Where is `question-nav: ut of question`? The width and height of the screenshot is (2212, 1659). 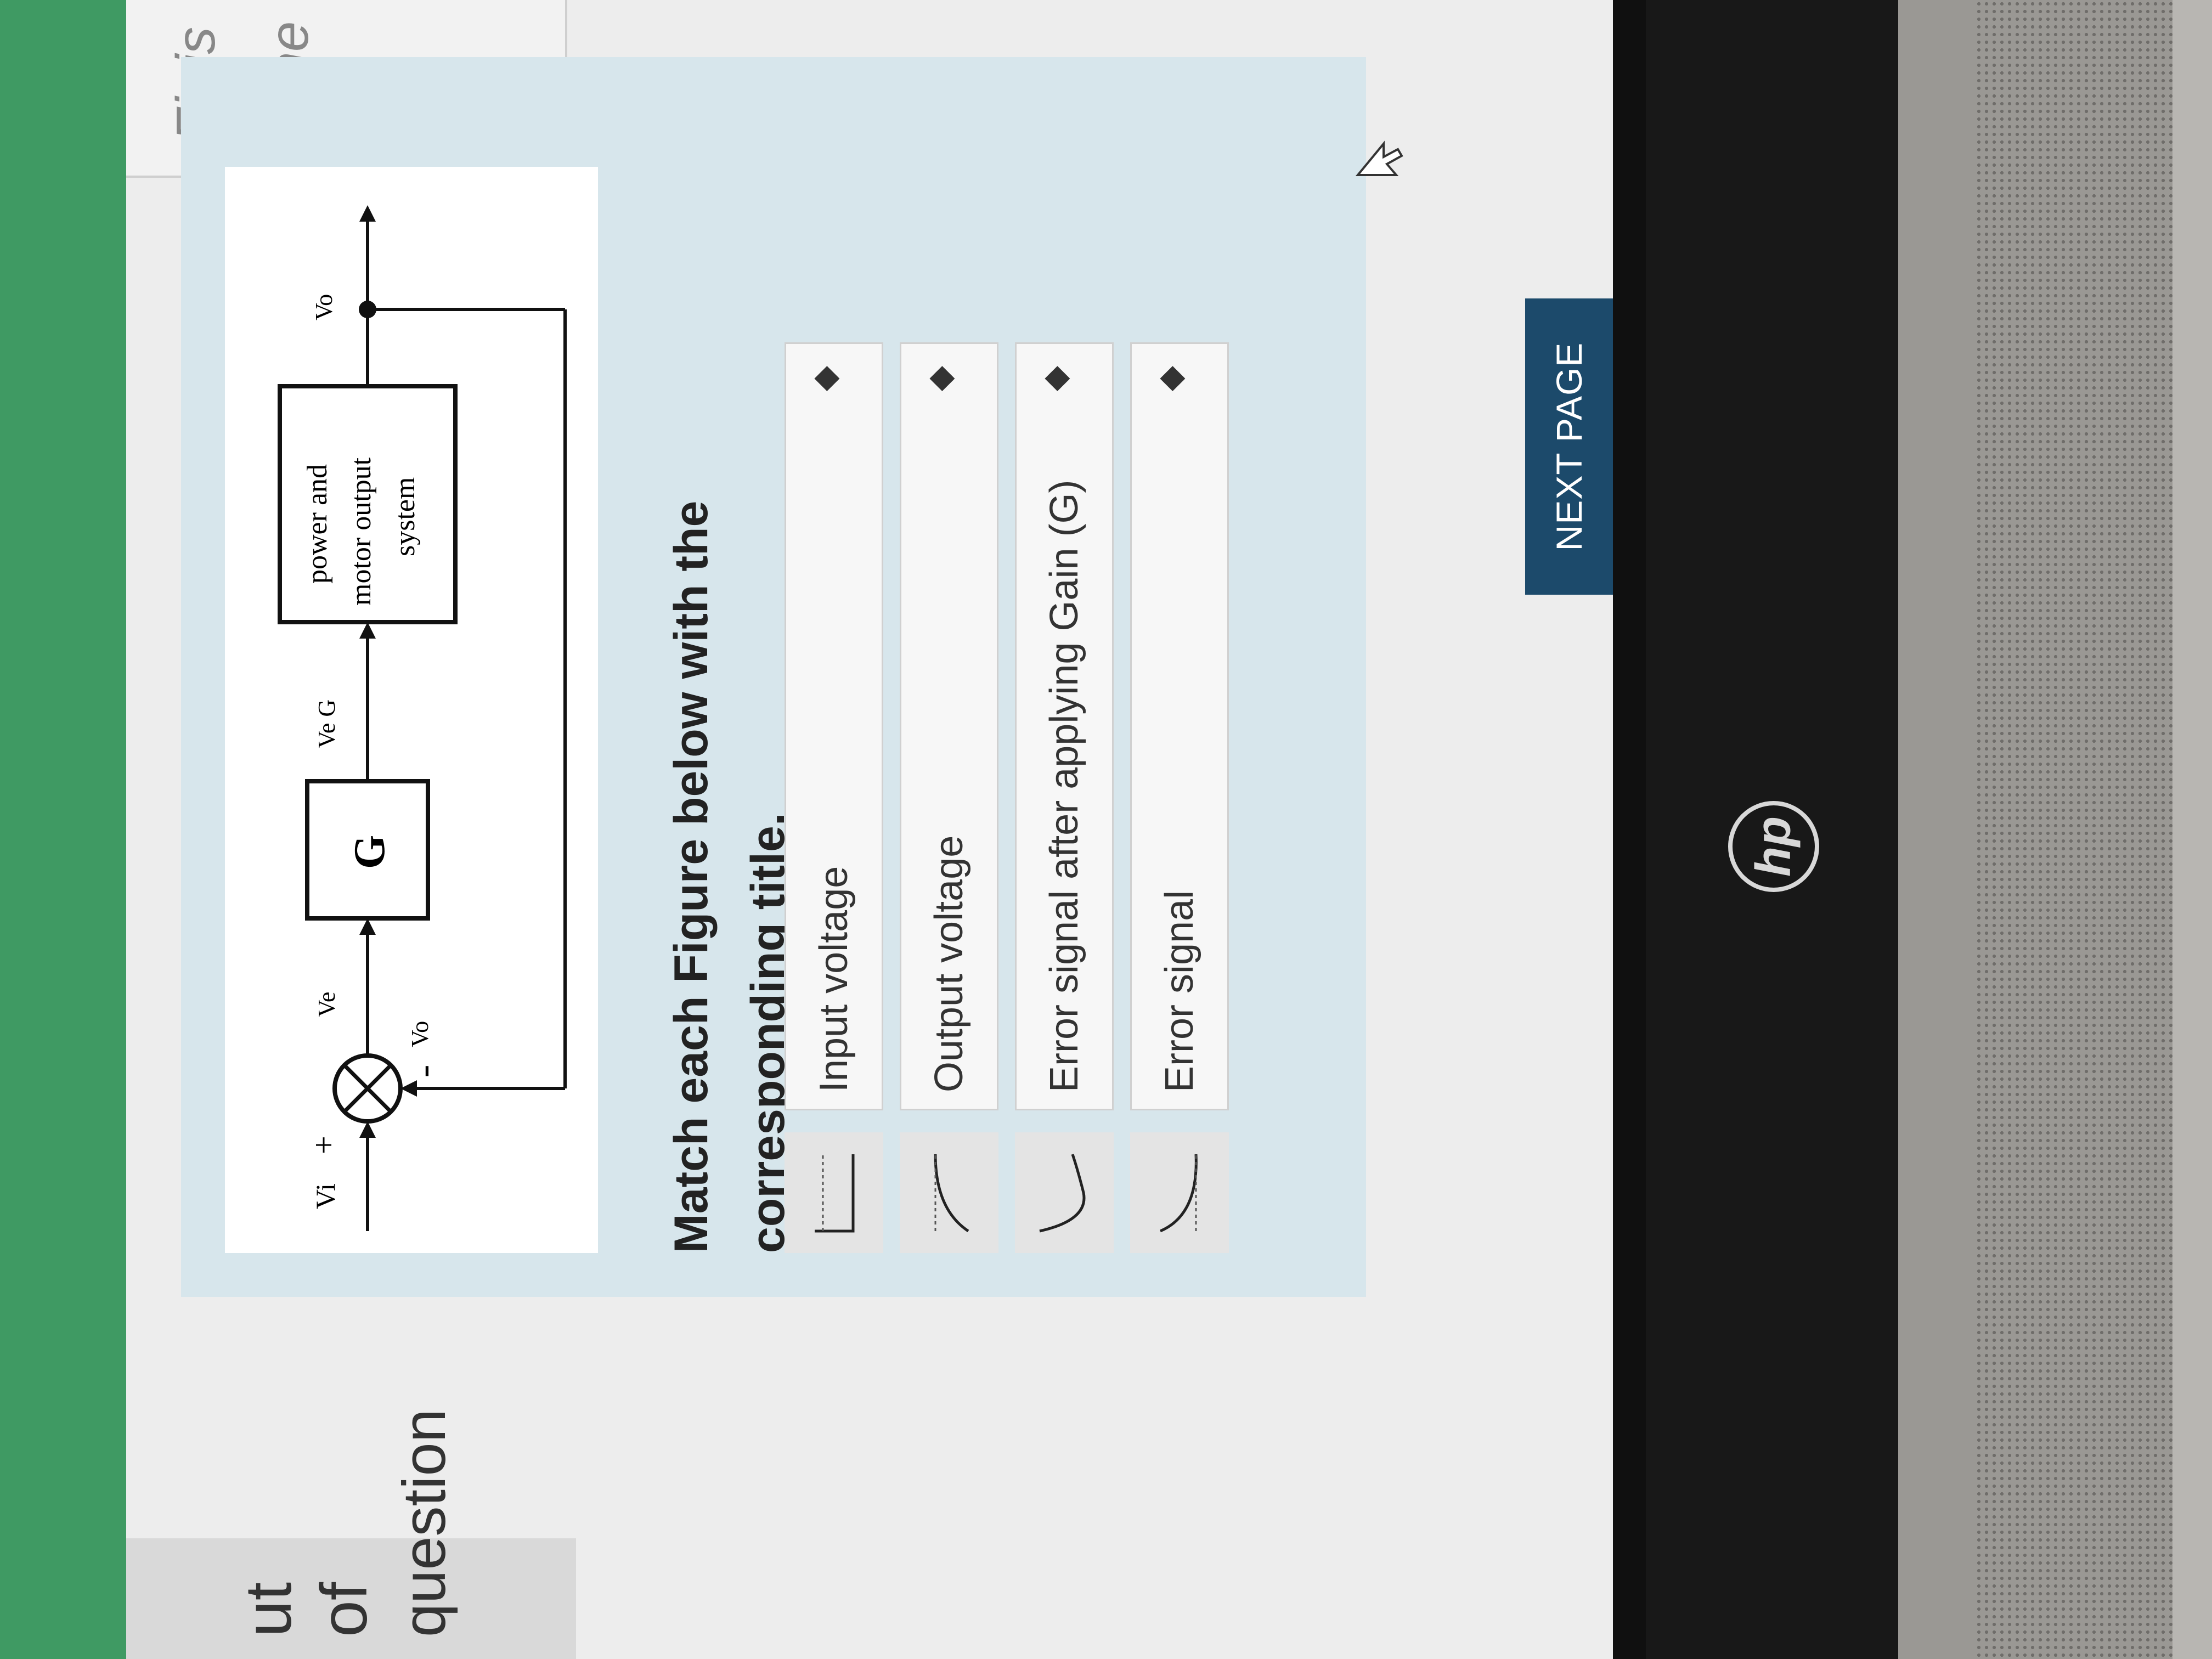 question-nav: ut of question is located at coordinates (351, 1534).